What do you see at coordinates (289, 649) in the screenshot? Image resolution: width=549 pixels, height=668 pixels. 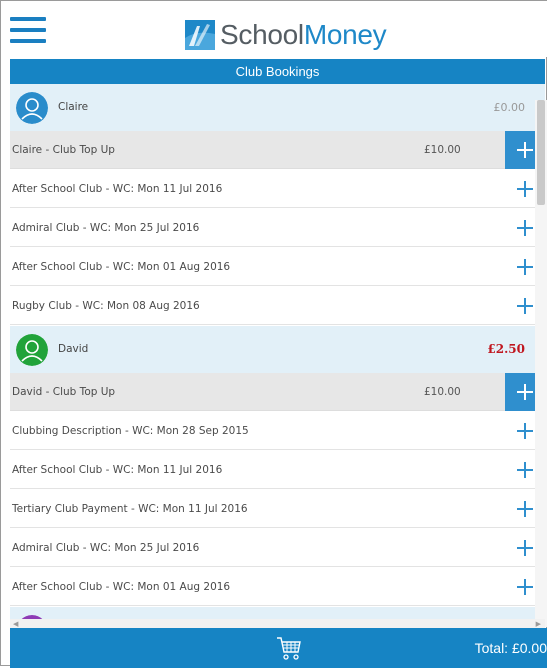 I see `shopping-cart-icon` at bounding box center [289, 649].